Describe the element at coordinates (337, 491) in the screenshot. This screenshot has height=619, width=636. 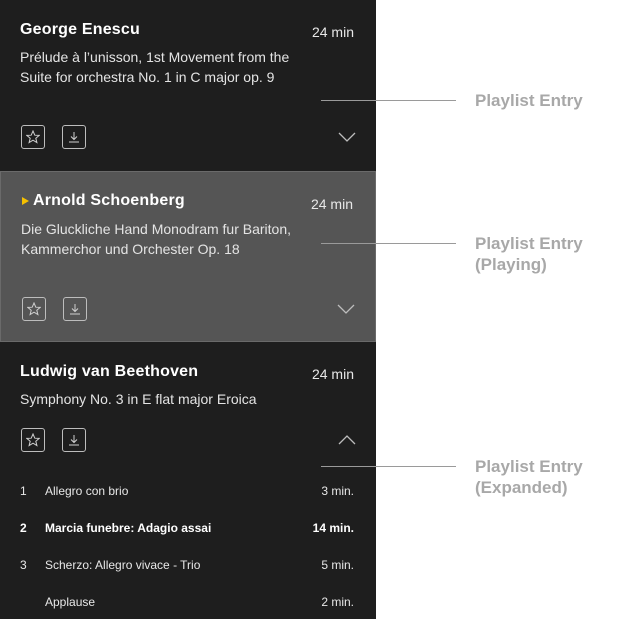
I see `track-length: 3 min.` at that location.